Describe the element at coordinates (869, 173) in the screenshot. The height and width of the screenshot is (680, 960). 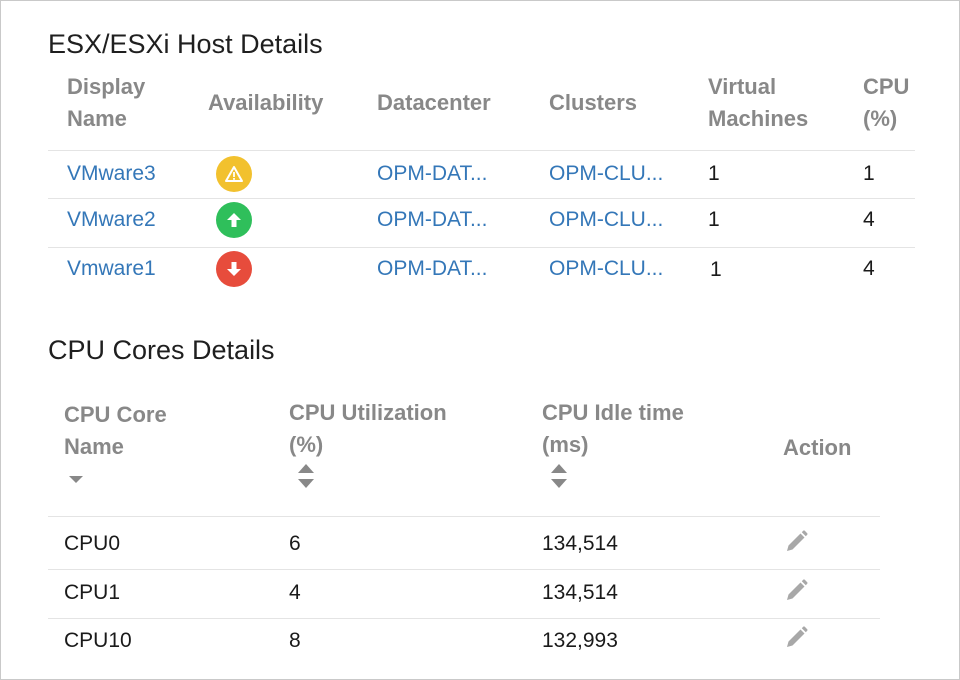
I see `cpu-percent: 1` at that location.